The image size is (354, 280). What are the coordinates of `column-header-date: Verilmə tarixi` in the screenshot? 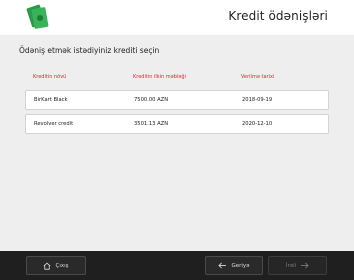 It's located at (258, 77).